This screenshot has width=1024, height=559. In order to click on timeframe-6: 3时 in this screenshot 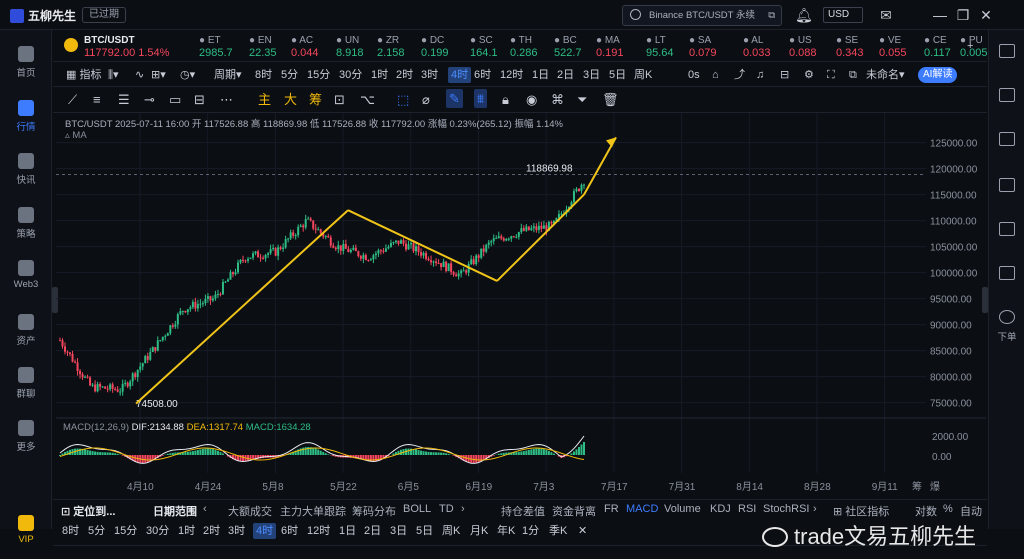, I will do `click(429, 75)`.